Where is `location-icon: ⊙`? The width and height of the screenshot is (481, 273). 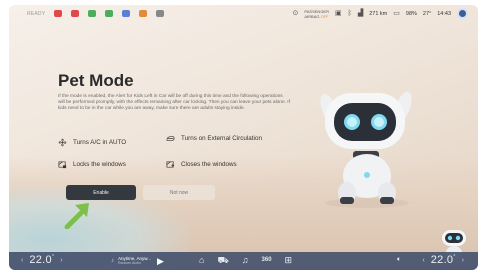 location-icon: ⊙ is located at coordinates (295, 13).